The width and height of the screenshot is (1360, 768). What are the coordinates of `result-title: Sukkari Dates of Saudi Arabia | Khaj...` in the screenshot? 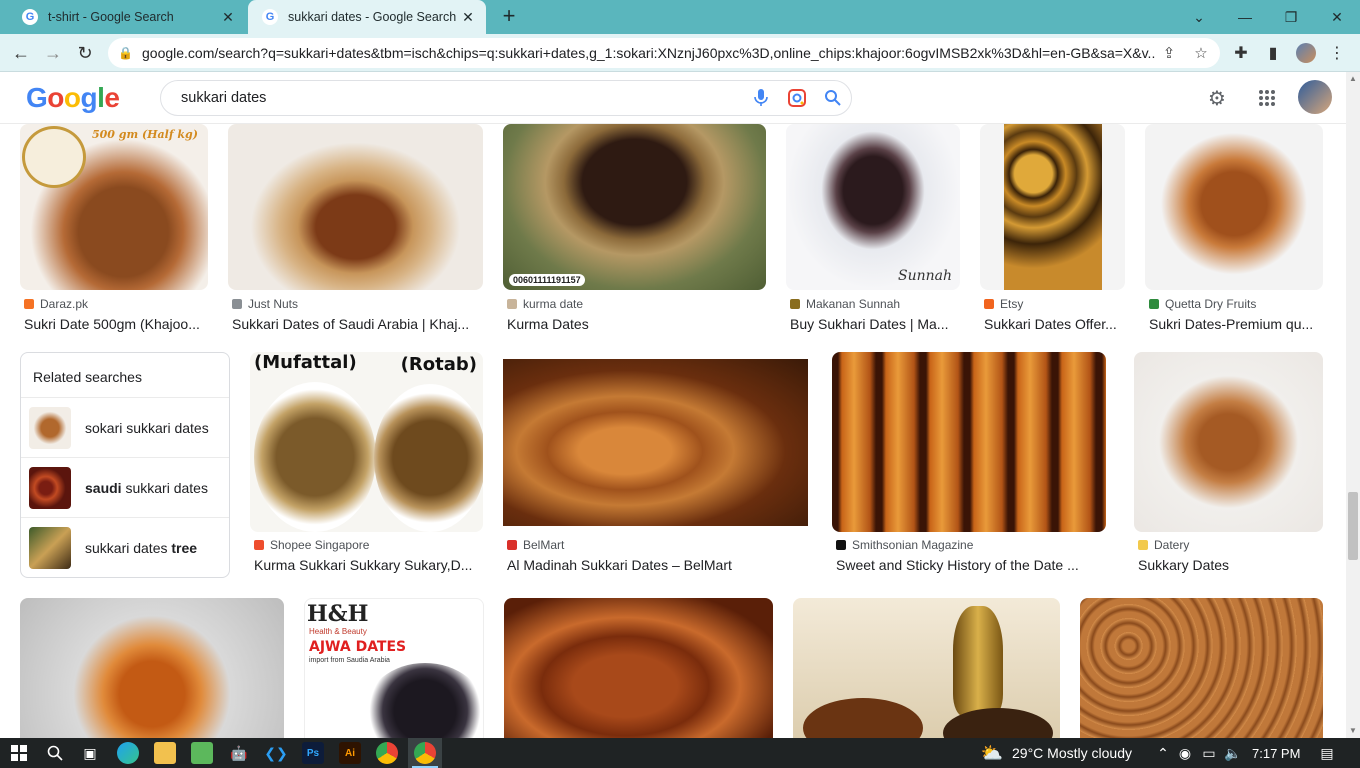 It's located at (357, 324).